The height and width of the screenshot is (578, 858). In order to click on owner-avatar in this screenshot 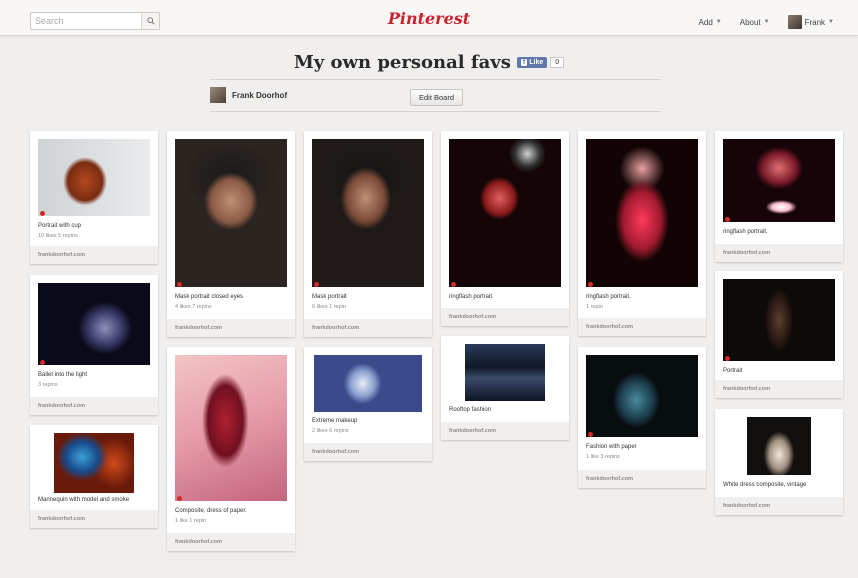, I will do `click(218, 95)`.